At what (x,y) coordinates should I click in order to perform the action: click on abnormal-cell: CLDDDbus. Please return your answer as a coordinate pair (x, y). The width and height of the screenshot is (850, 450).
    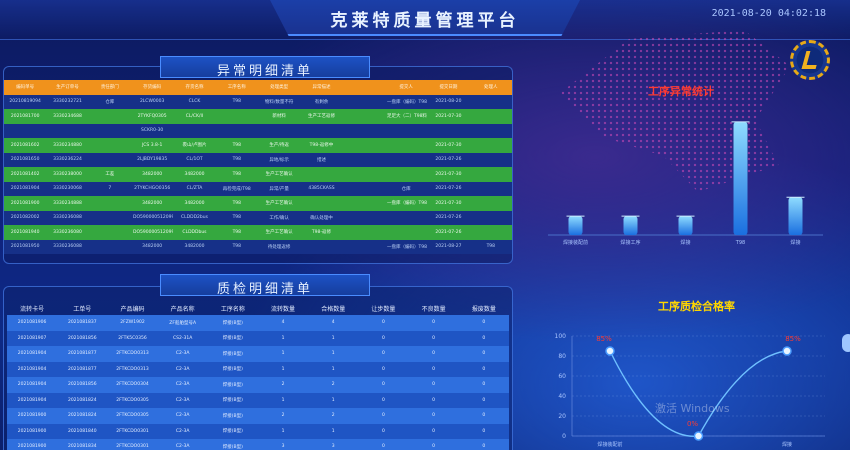
    Looking at the image, I should click on (194, 232).